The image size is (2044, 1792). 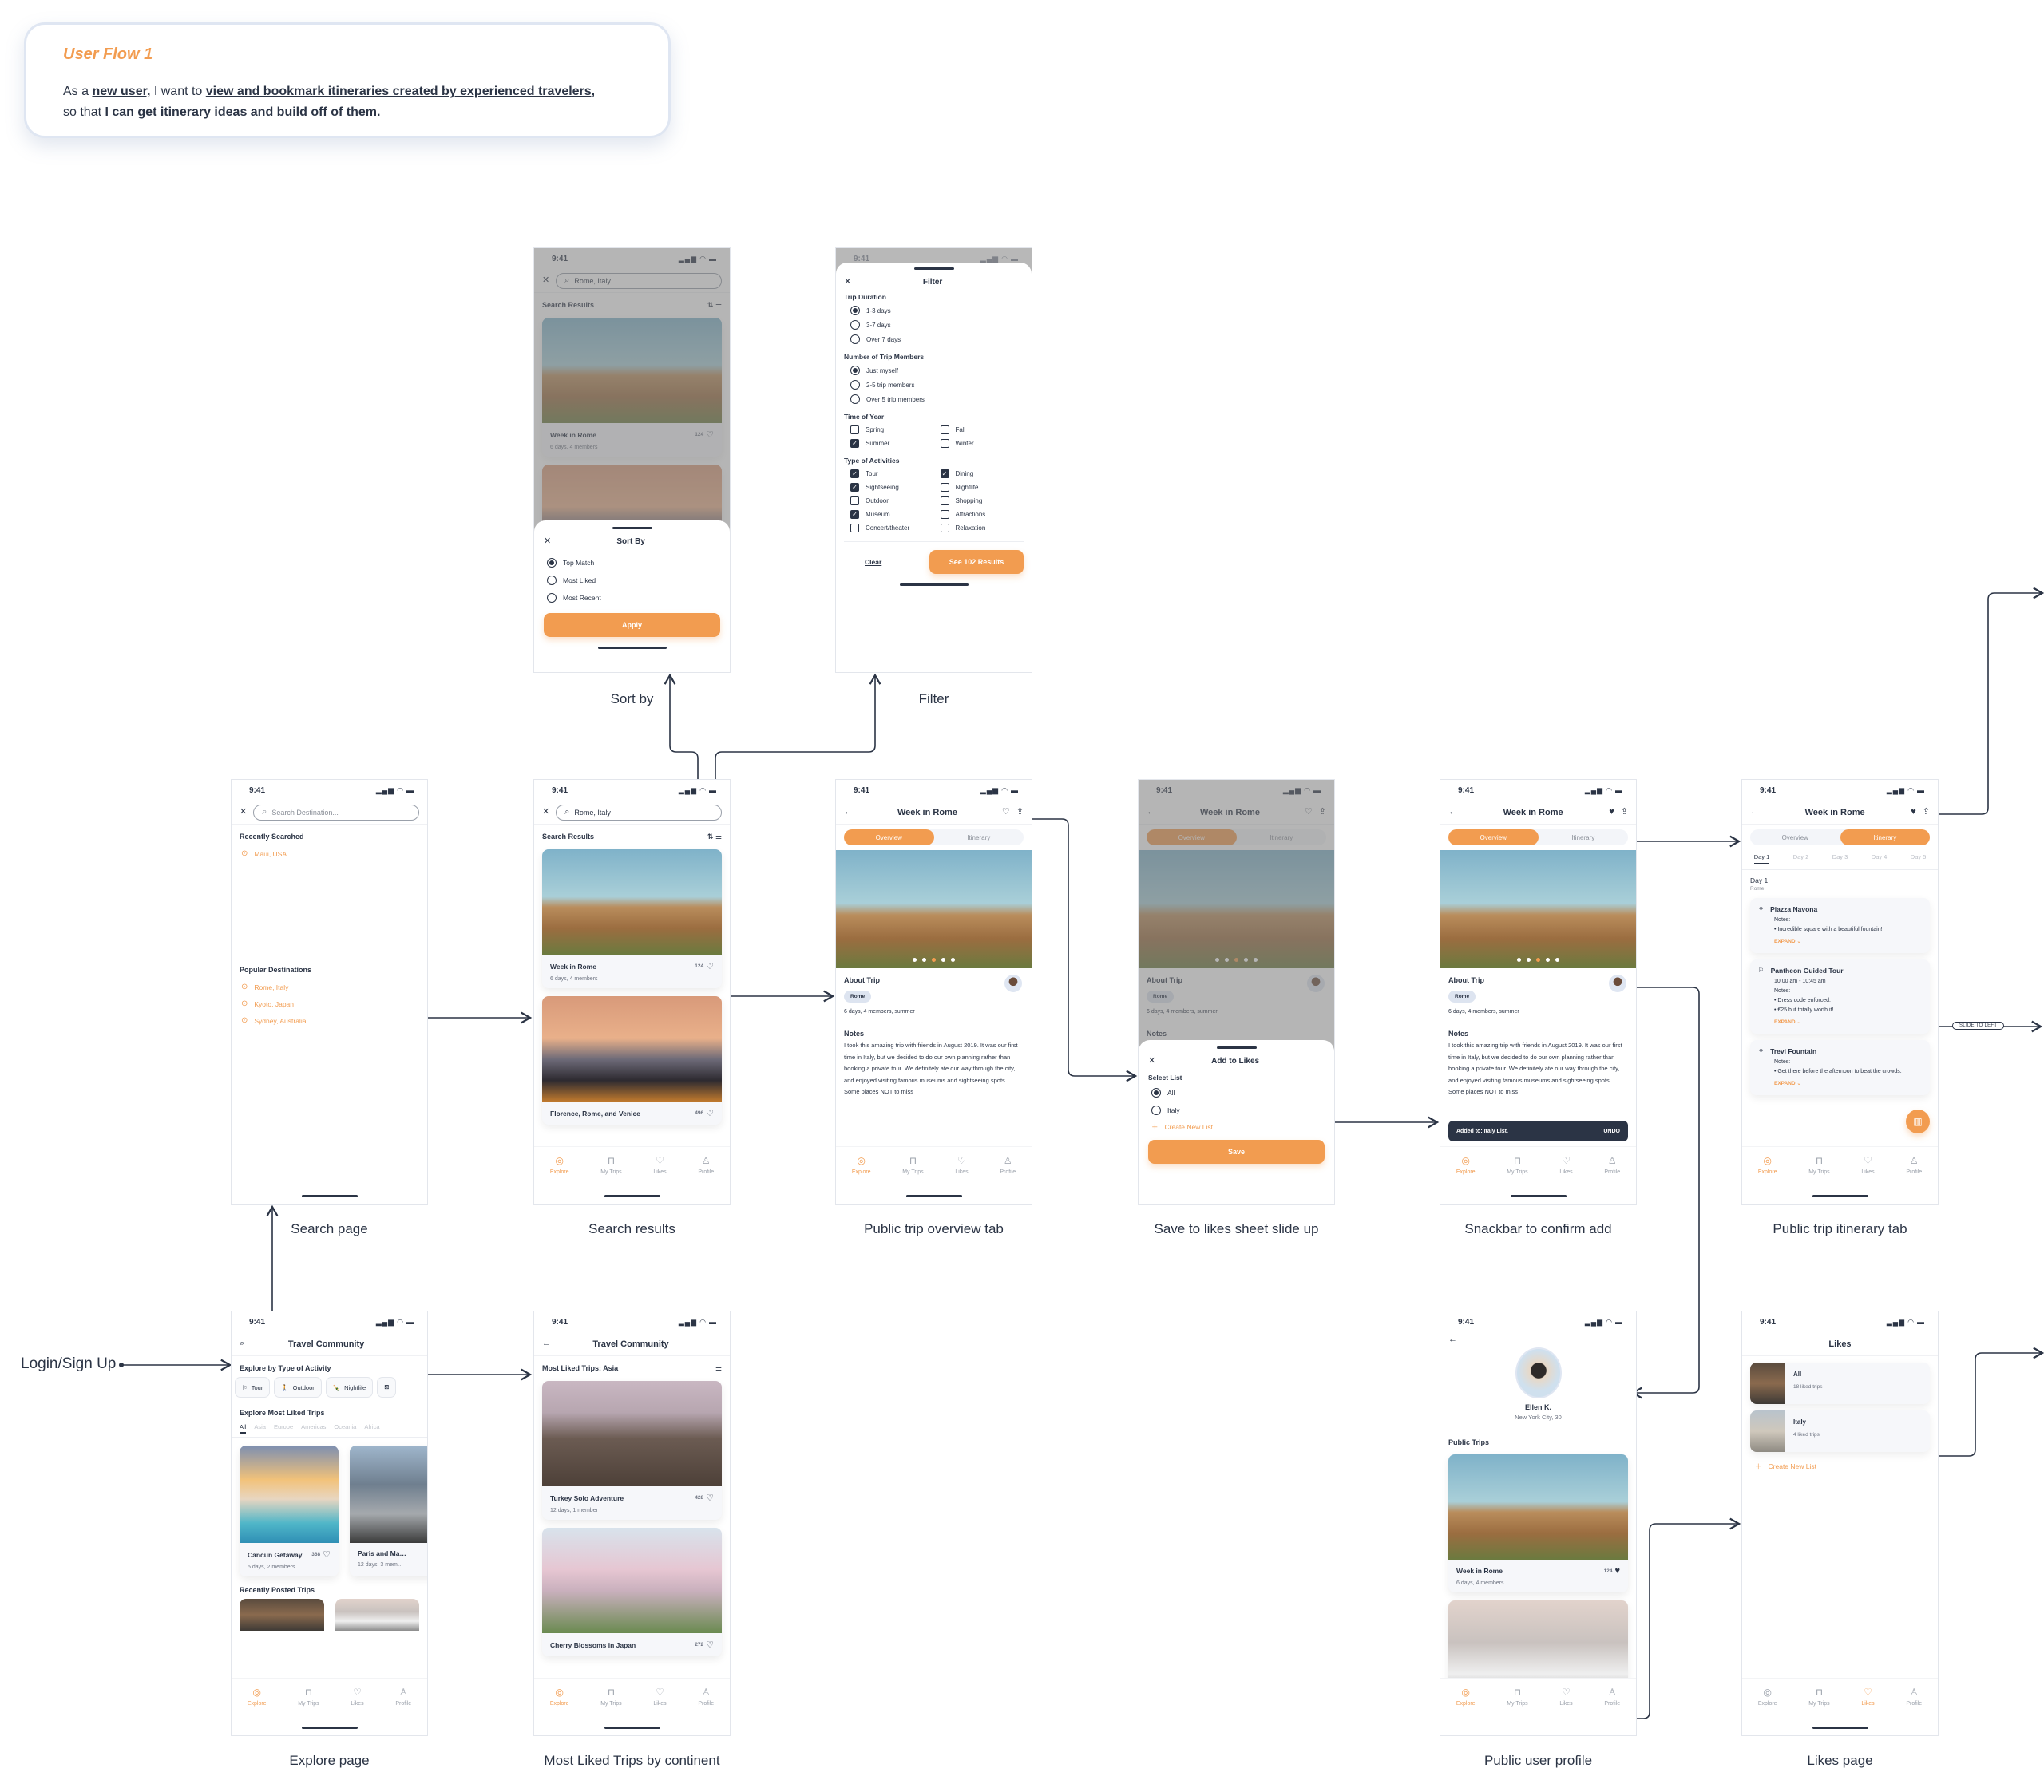 What do you see at coordinates (979, 430) in the screenshot?
I see `filter-checkbox-option: Fall` at bounding box center [979, 430].